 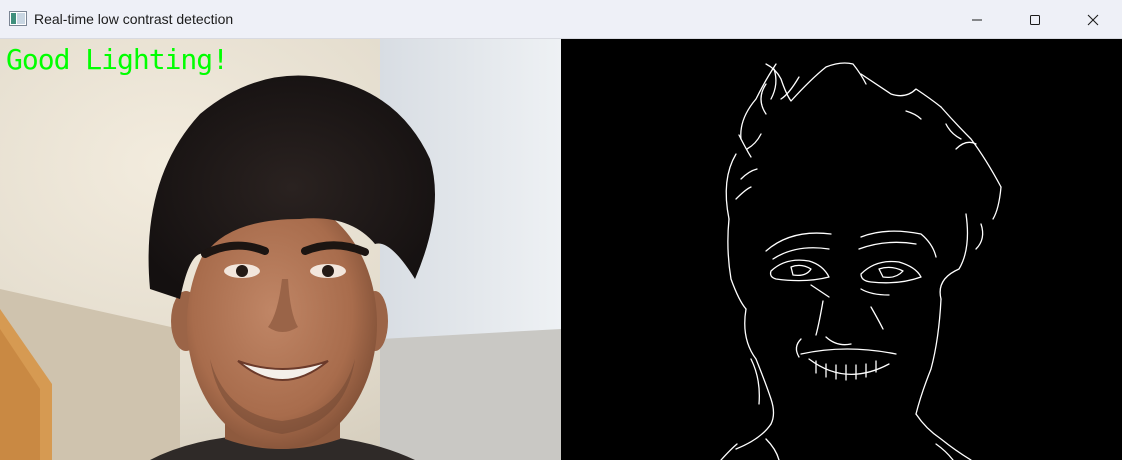 I want to click on close-icon, so click(x=1093, y=19).